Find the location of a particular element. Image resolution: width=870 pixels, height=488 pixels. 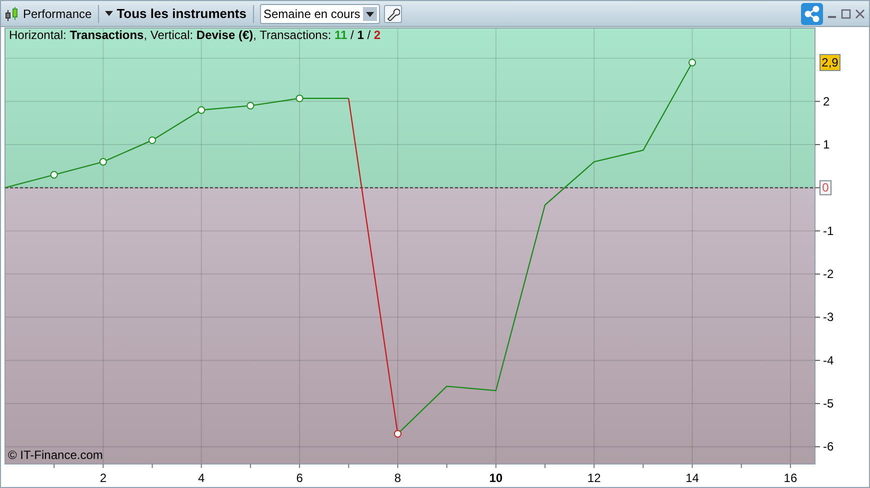

x-tick-label: 16 is located at coordinates (791, 478).